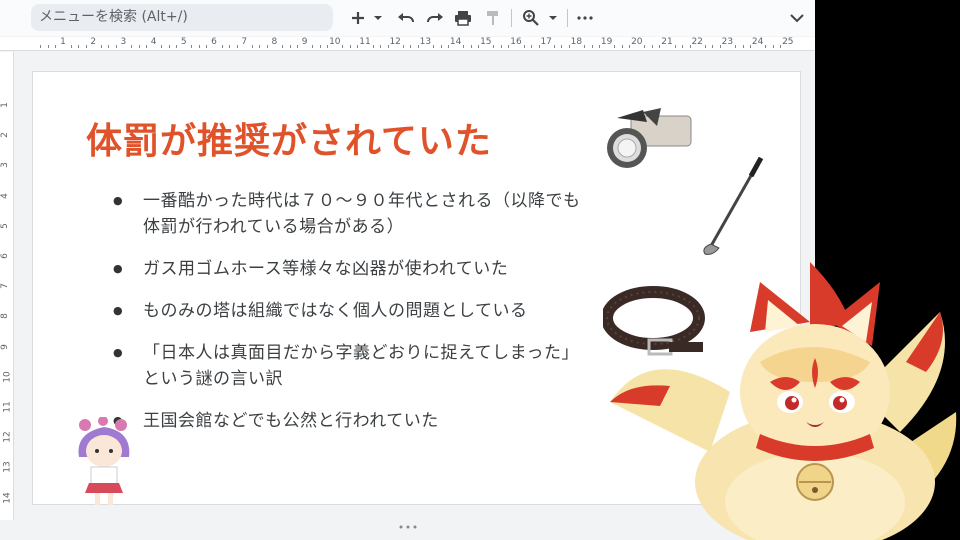  What do you see at coordinates (493, 18) in the screenshot?
I see `paint-format-icon` at bounding box center [493, 18].